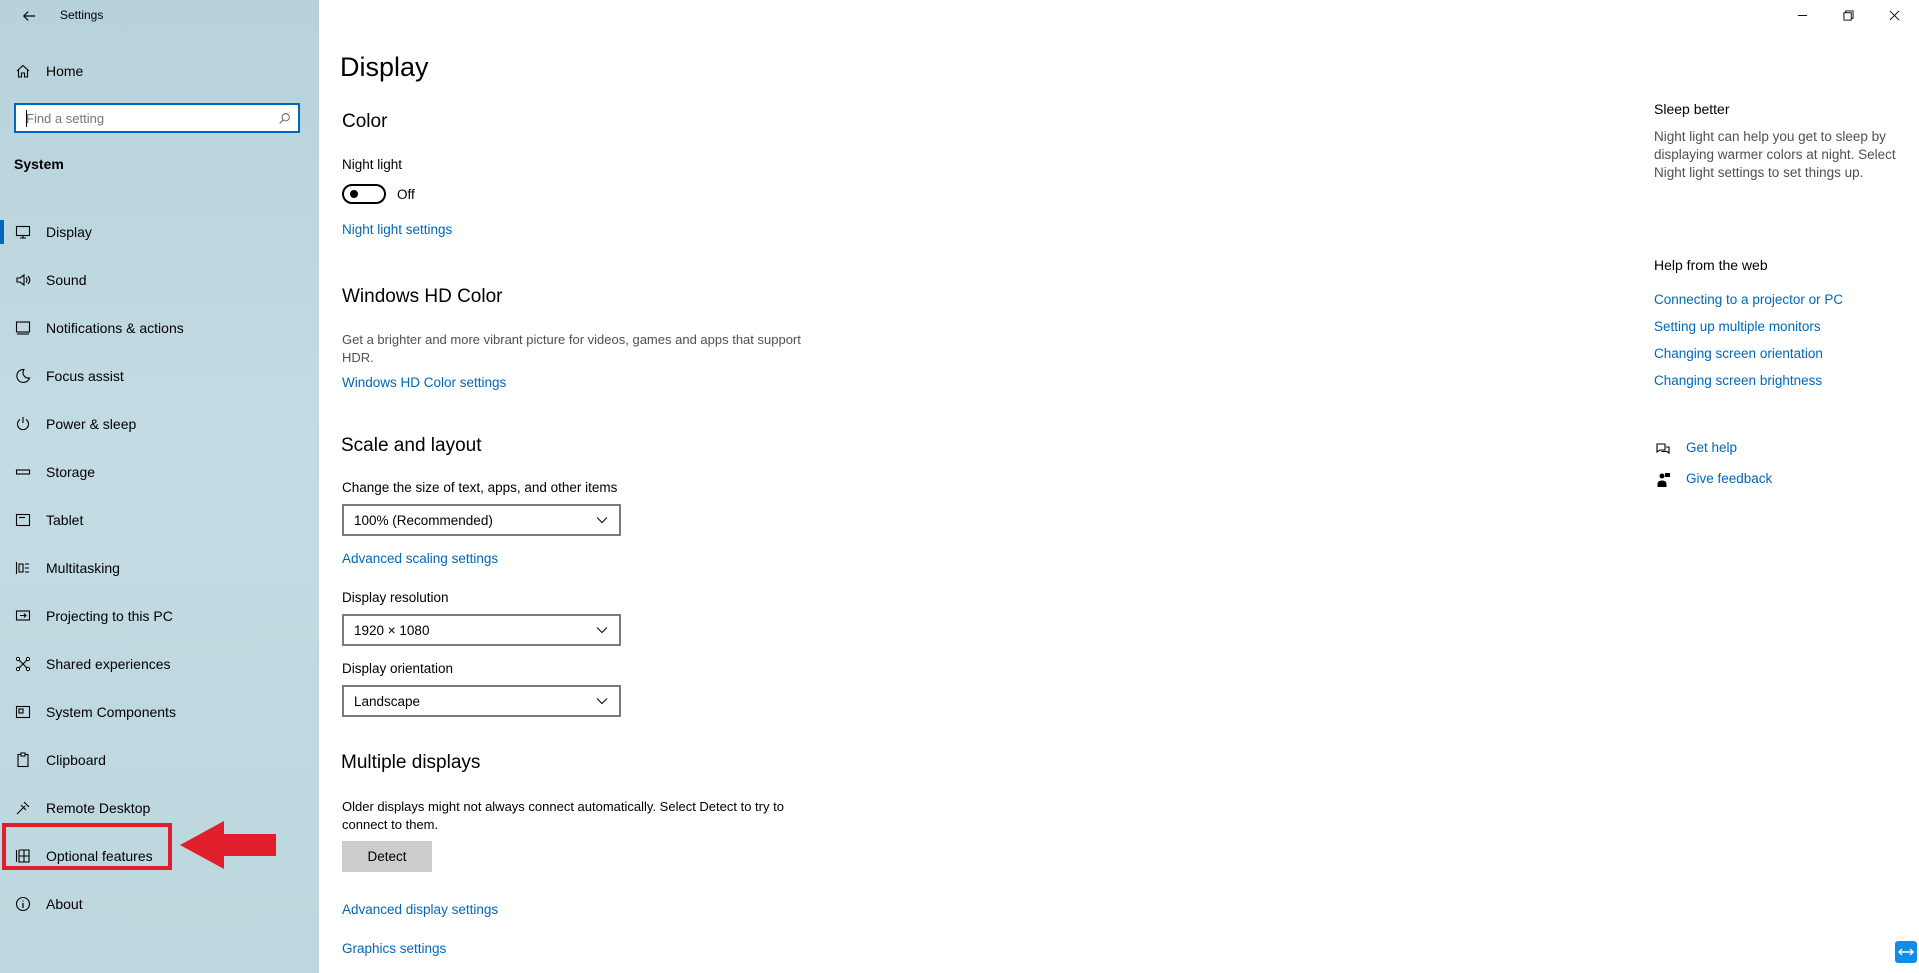 The image size is (1919, 973). I want to click on display-icon, so click(23, 232).